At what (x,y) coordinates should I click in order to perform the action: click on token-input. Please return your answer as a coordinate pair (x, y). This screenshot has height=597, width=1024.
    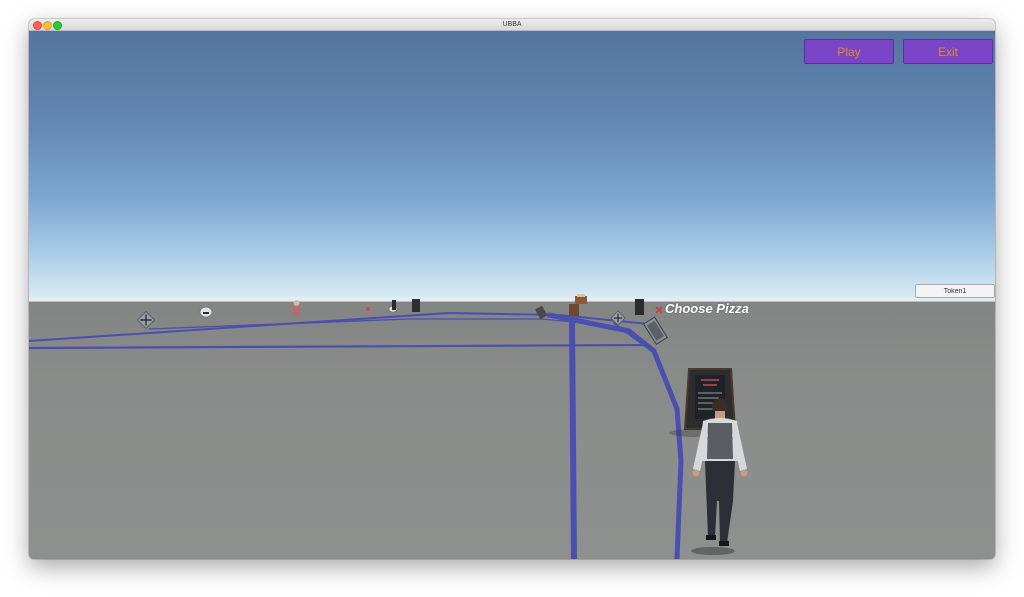
    Looking at the image, I should click on (955, 291).